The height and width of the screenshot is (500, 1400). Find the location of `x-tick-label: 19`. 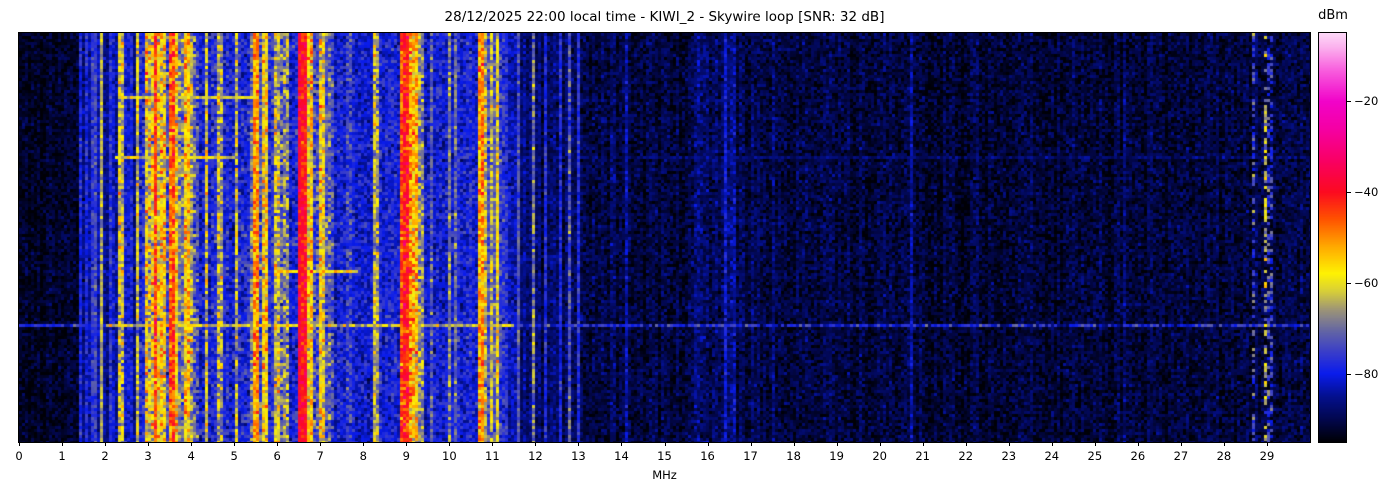

x-tick-label: 19 is located at coordinates (836, 456).